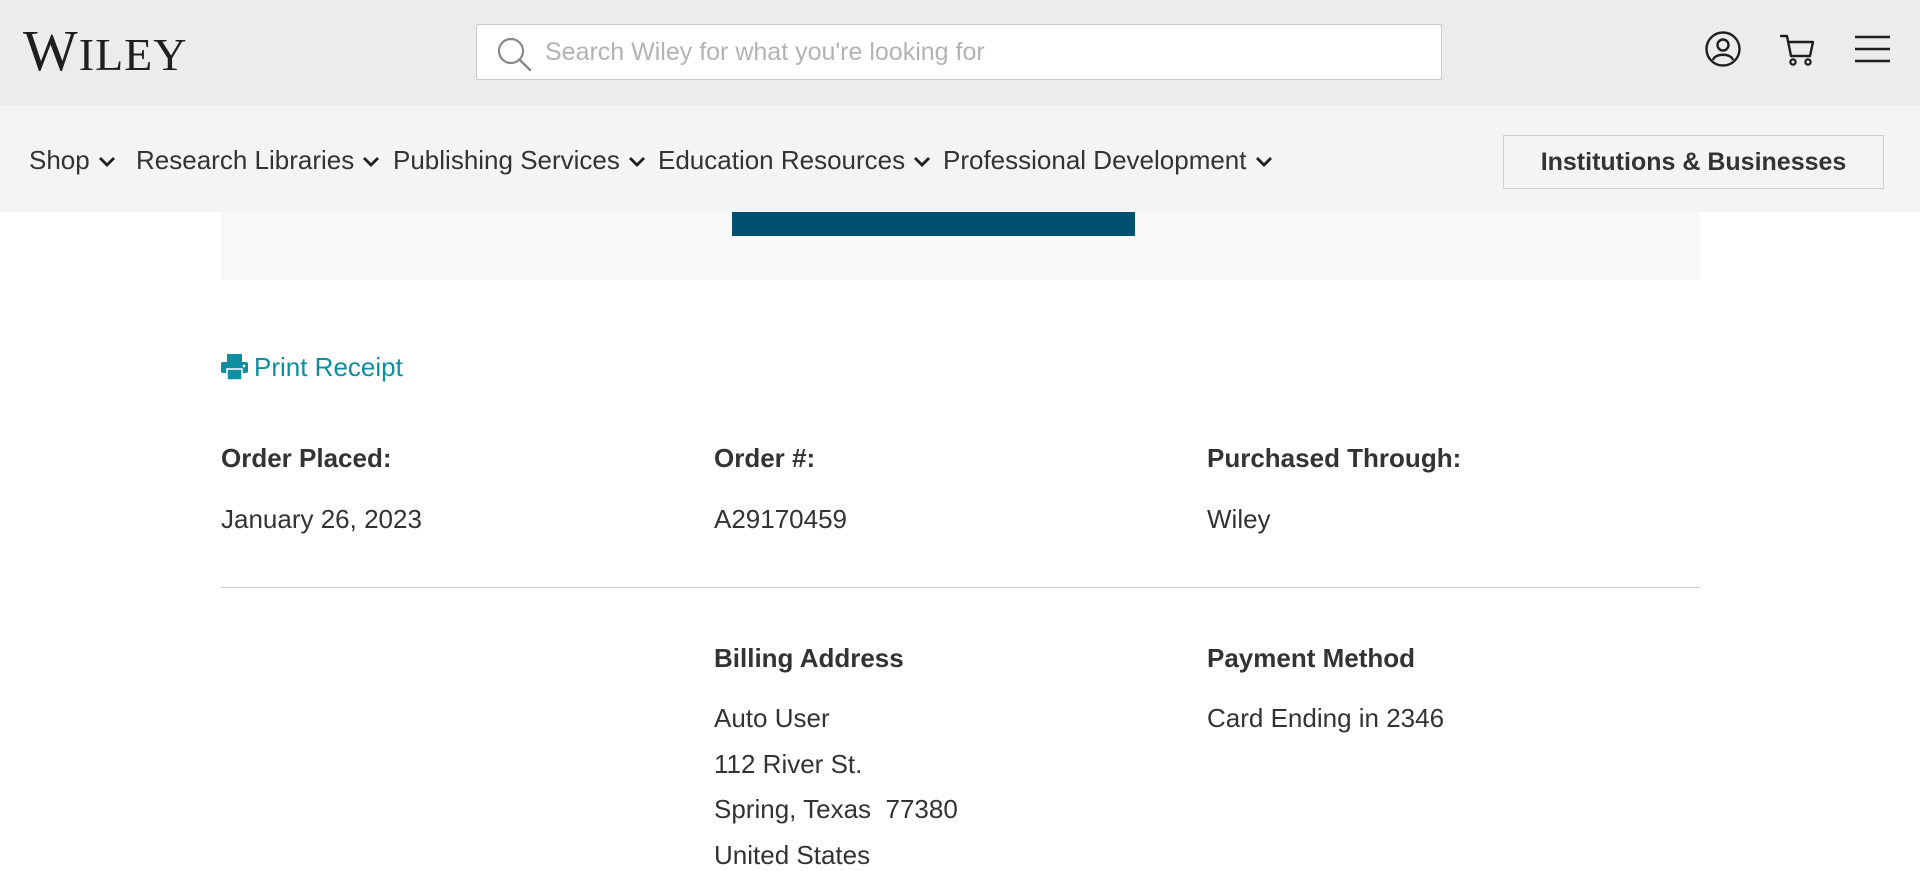 The width and height of the screenshot is (1920, 871). What do you see at coordinates (321, 519) in the screenshot?
I see `order-placed-value: January 26, 2023` at bounding box center [321, 519].